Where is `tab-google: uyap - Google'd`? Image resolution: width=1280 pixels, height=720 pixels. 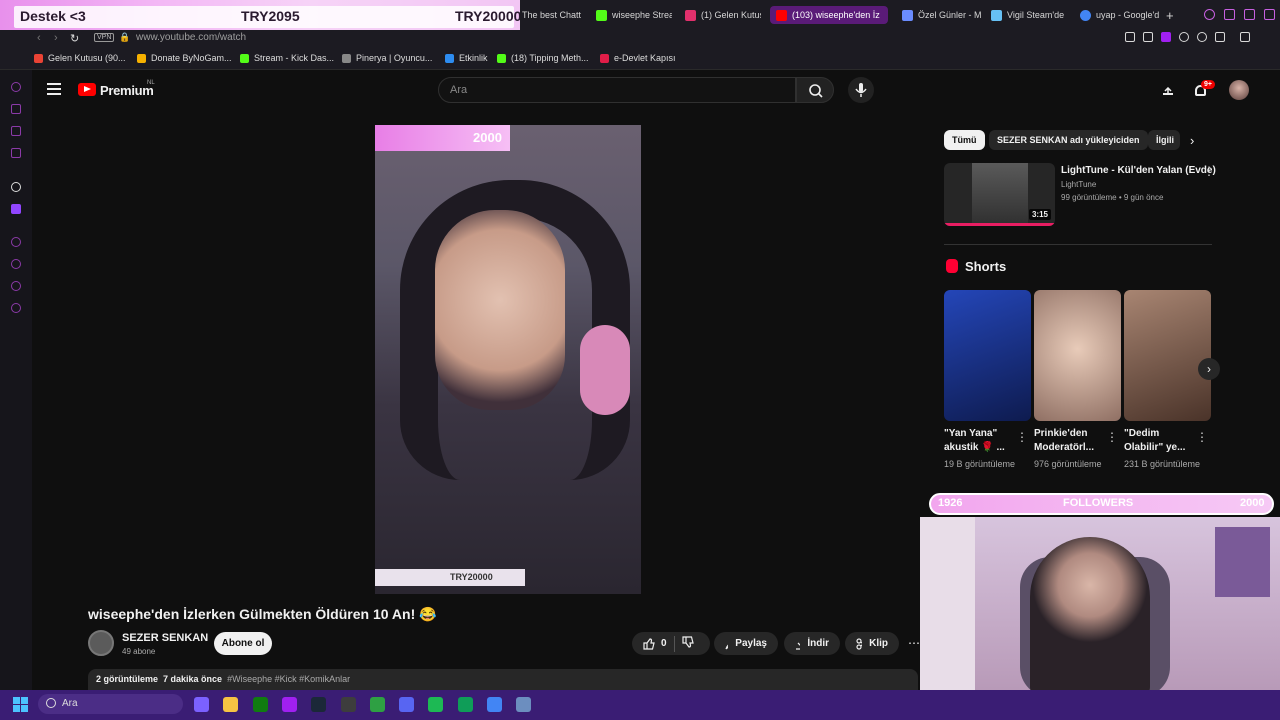
tab-google: uyap - Google'd is located at coordinates (1121, 15).